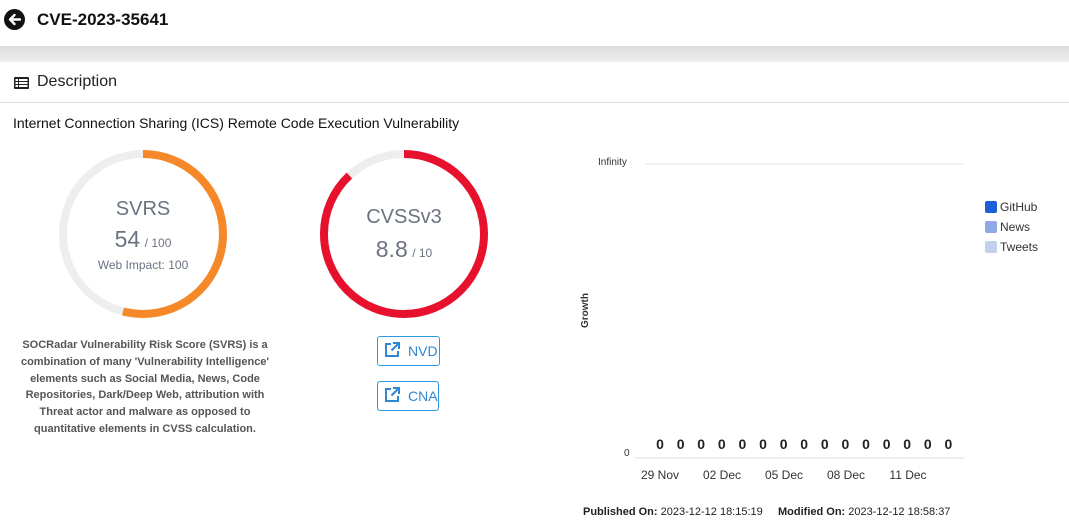 This screenshot has height=524, width=1069. I want to click on x-tick-label: 11 Dec, so click(907, 475).